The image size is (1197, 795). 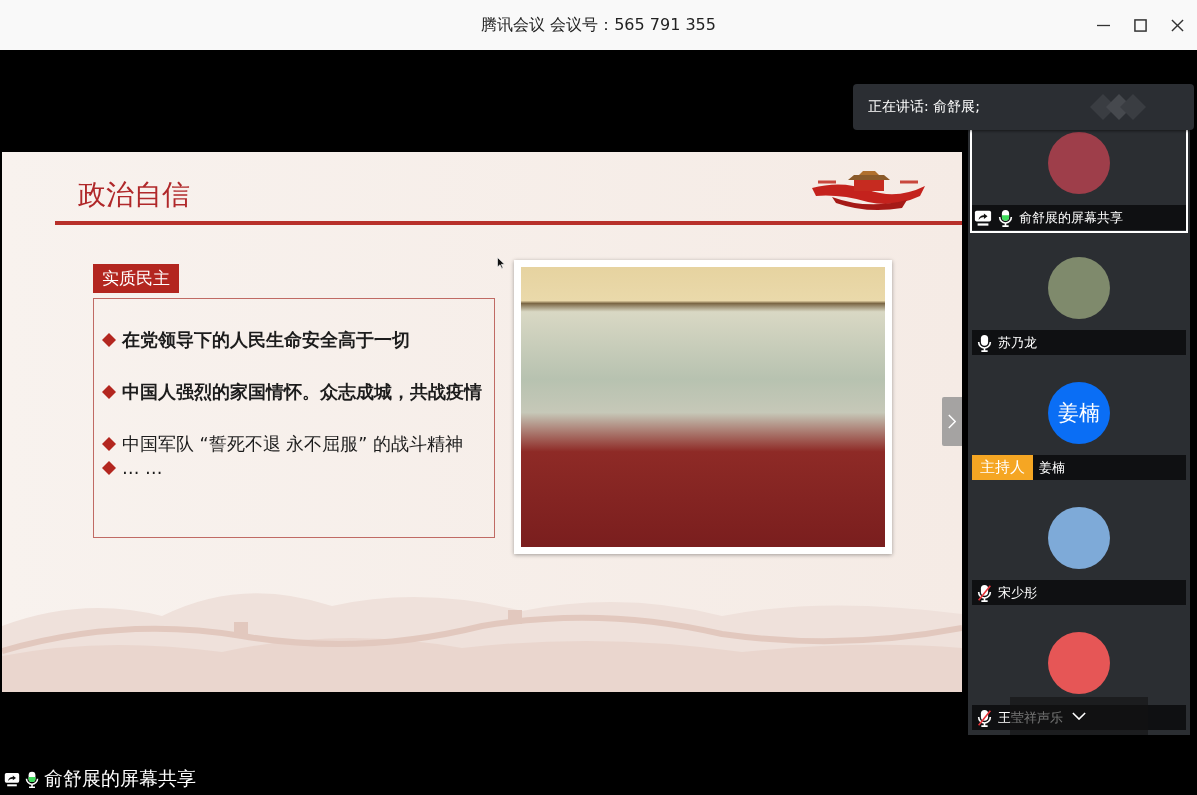 What do you see at coordinates (598, 25) in the screenshot?
I see `window-title: 腾讯会议 会议号：565 791 355` at bounding box center [598, 25].